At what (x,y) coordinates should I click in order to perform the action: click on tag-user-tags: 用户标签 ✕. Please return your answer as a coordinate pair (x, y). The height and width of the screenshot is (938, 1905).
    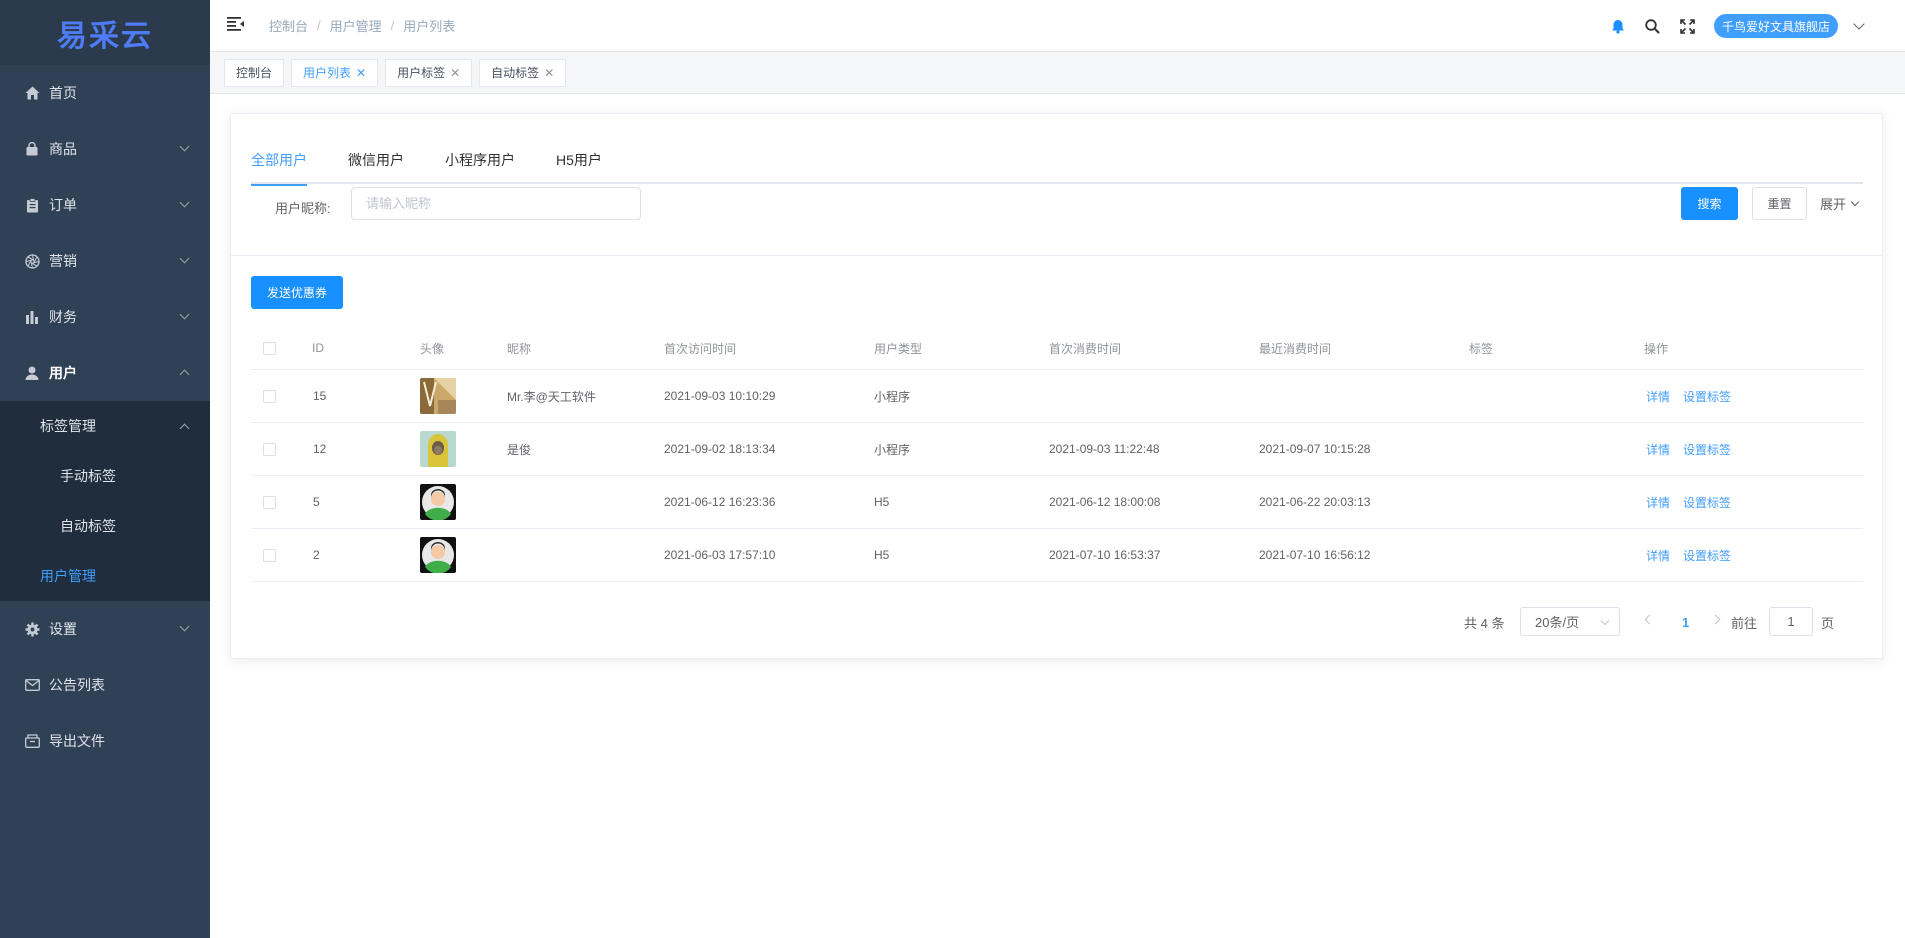
    Looking at the image, I should click on (429, 72).